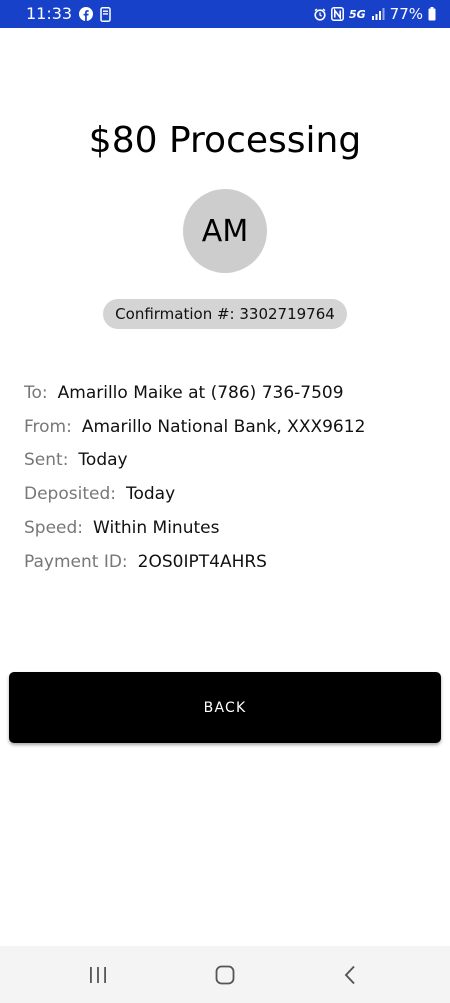 The width and height of the screenshot is (450, 1003). I want to click on detail-label: Sent:, so click(46, 460).